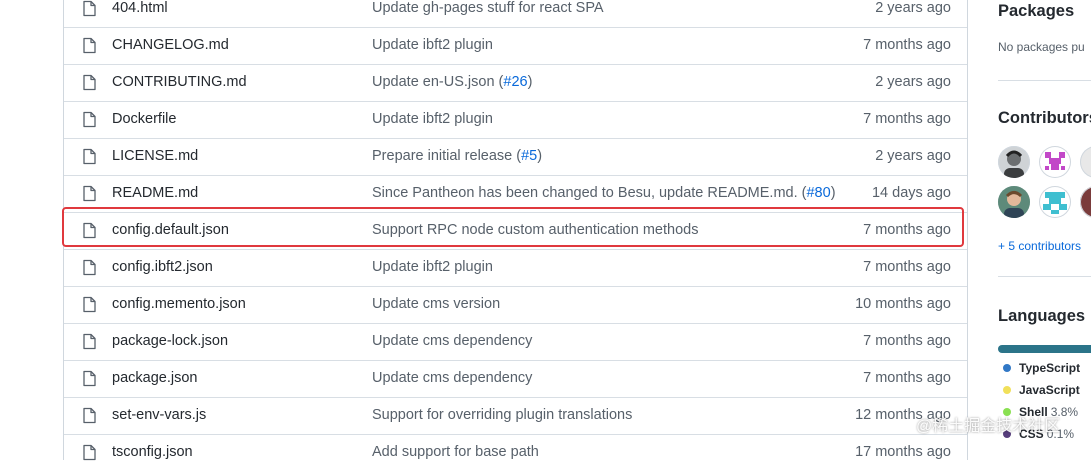 The width and height of the screenshot is (1091, 471). What do you see at coordinates (179, 304) in the screenshot?
I see `file-name-link: config.memento.json` at bounding box center [179, 304].